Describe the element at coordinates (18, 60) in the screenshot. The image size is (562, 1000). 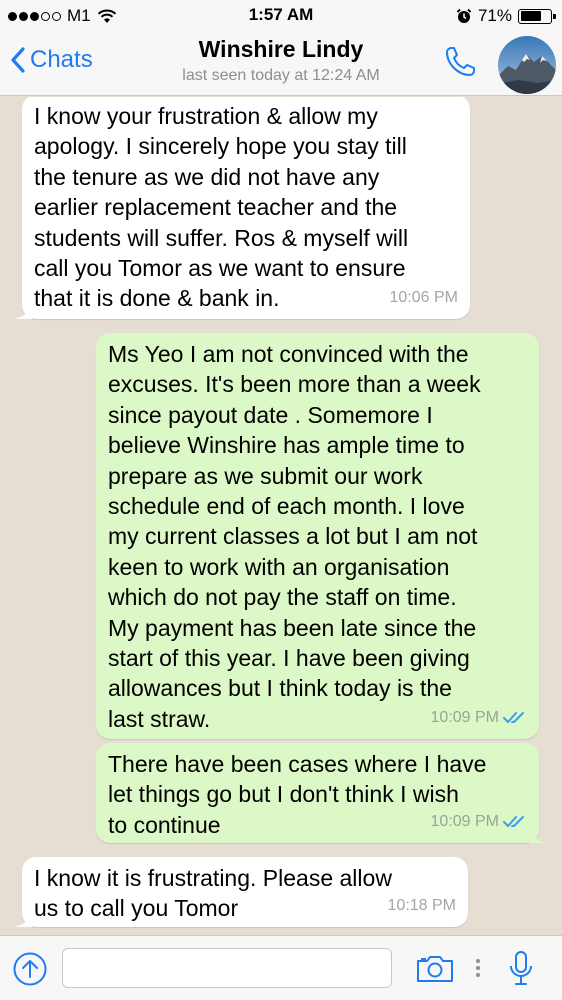
I see `chevron-left-icon` at that location.